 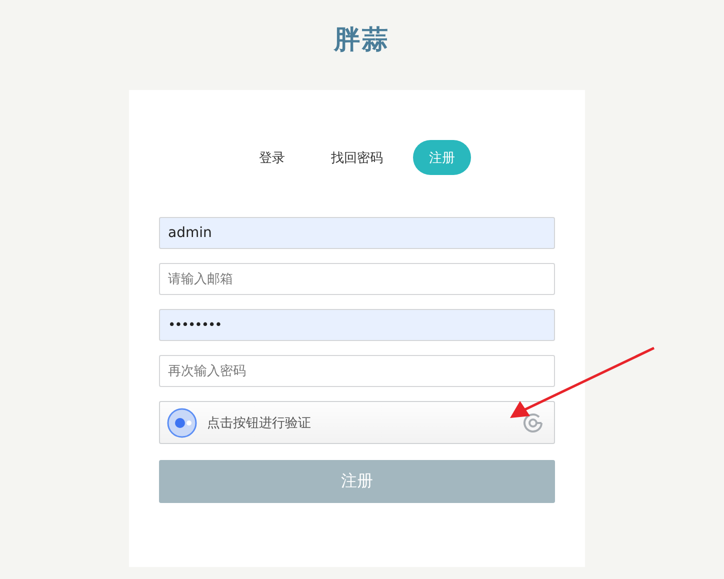 I want to click on captcha-icon, so click(x=182, y=423).